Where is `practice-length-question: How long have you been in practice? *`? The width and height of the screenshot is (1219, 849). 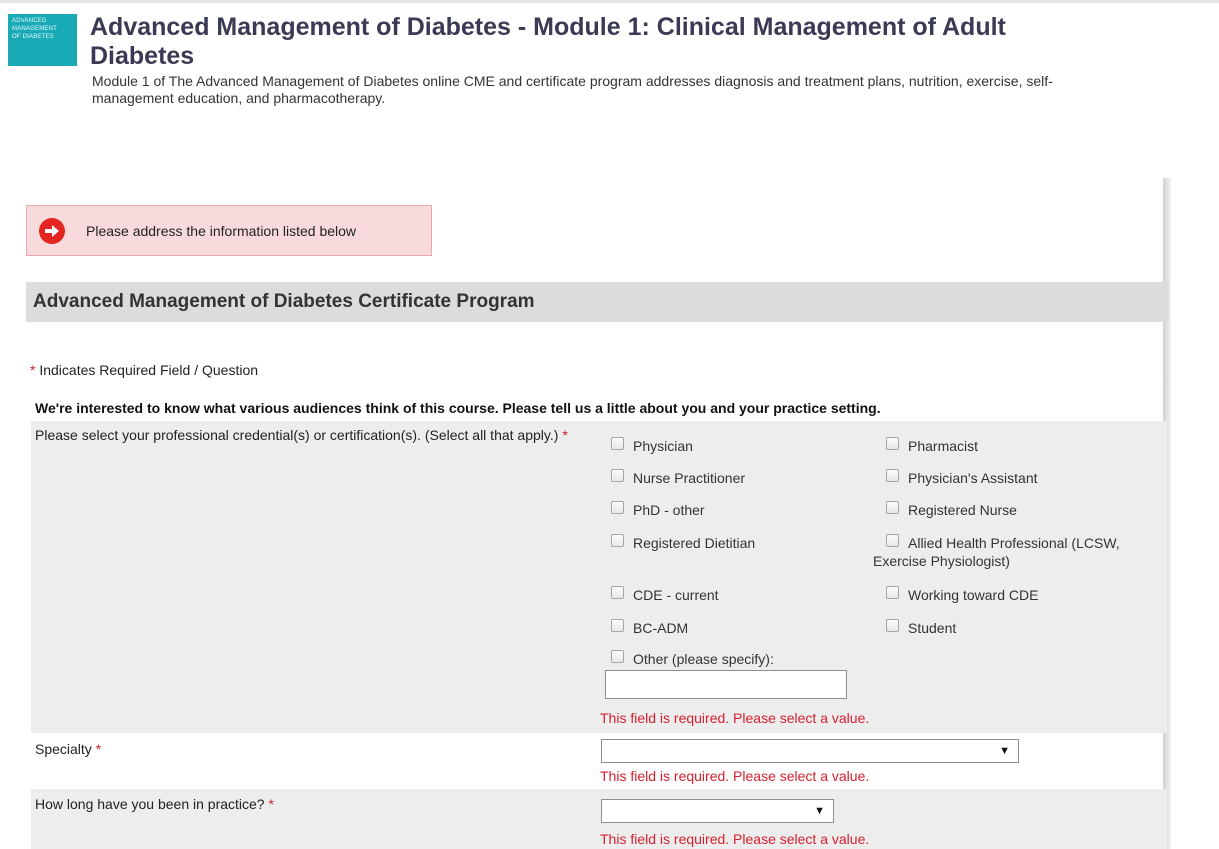
practice-length-question: How long have you been in practice? * is located at coordinates (154, 804).